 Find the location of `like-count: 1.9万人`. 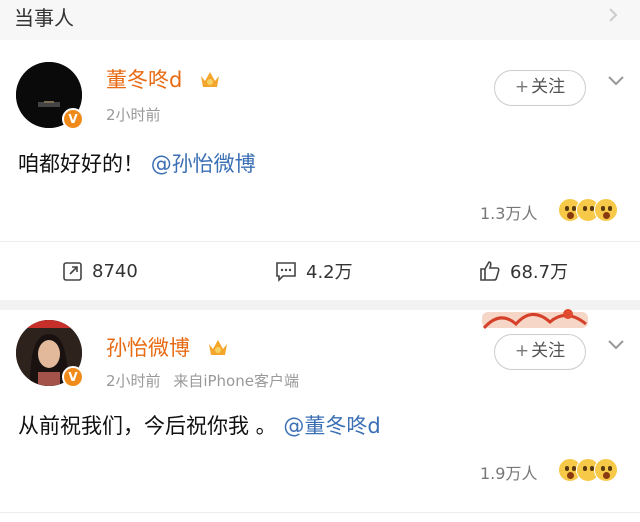

like-count: 1.9万人 is located at coordinates (509, 473).